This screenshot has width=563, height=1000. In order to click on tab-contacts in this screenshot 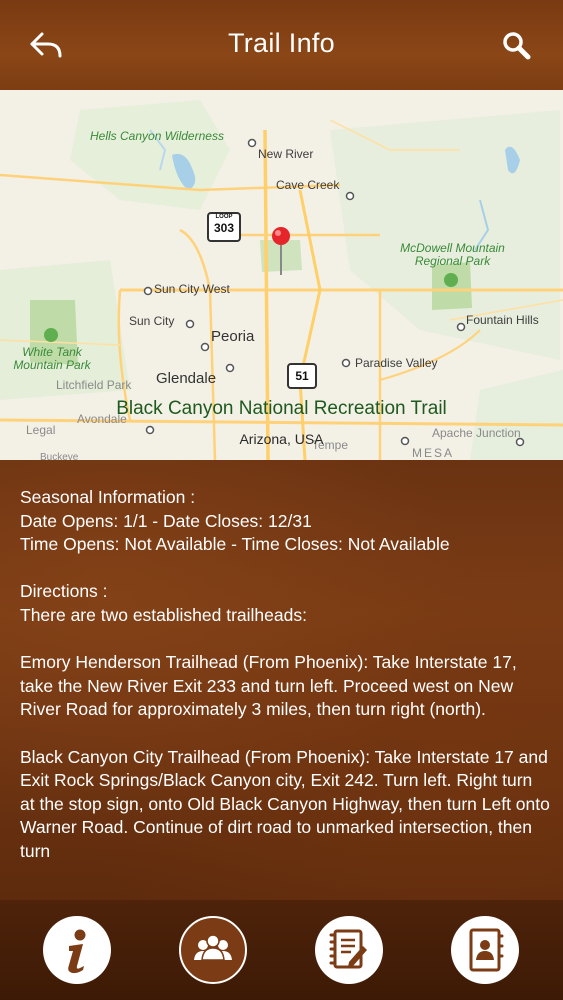, I will do `click(485, 950)`.